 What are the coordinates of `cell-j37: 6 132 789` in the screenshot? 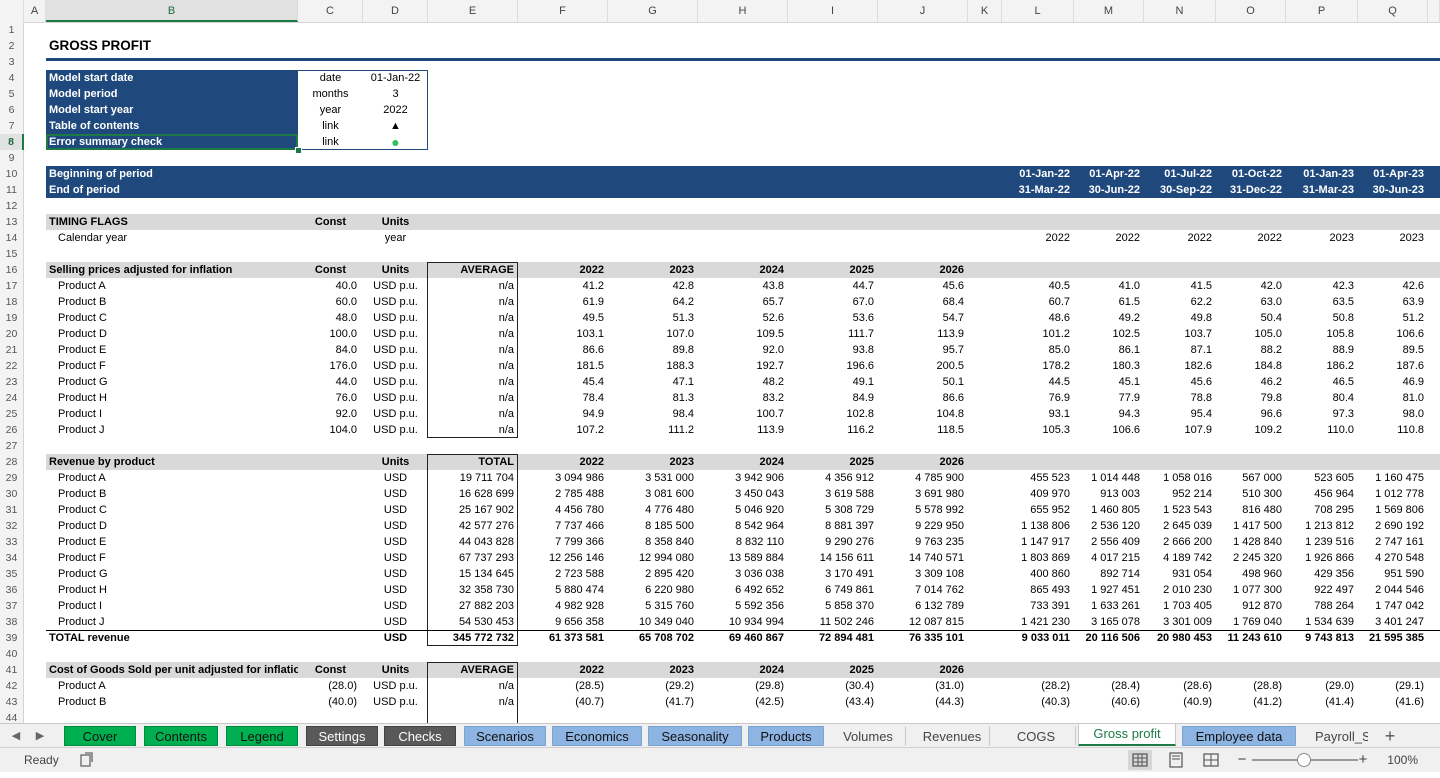 It's located at (923, 606).